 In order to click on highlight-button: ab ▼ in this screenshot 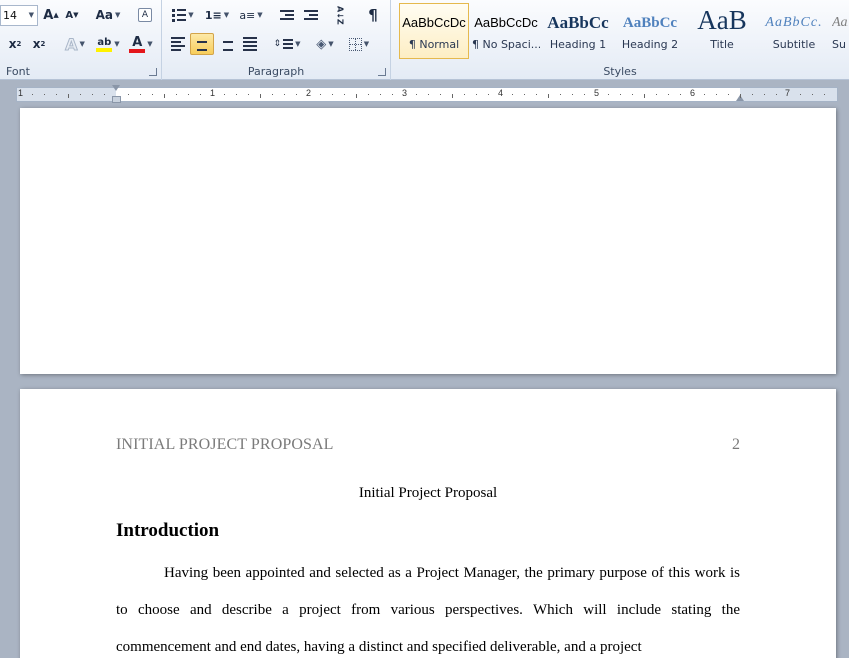, I will do `click(108, 44)`.